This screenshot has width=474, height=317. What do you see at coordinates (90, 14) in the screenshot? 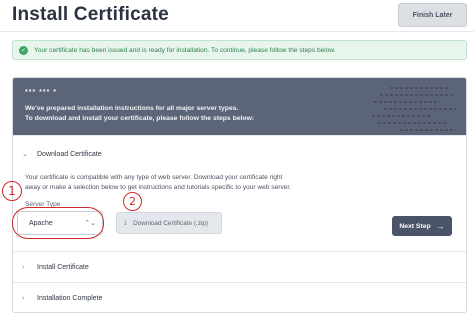
I see `page-title: Install Certificate` at bounding box center [90, 14].